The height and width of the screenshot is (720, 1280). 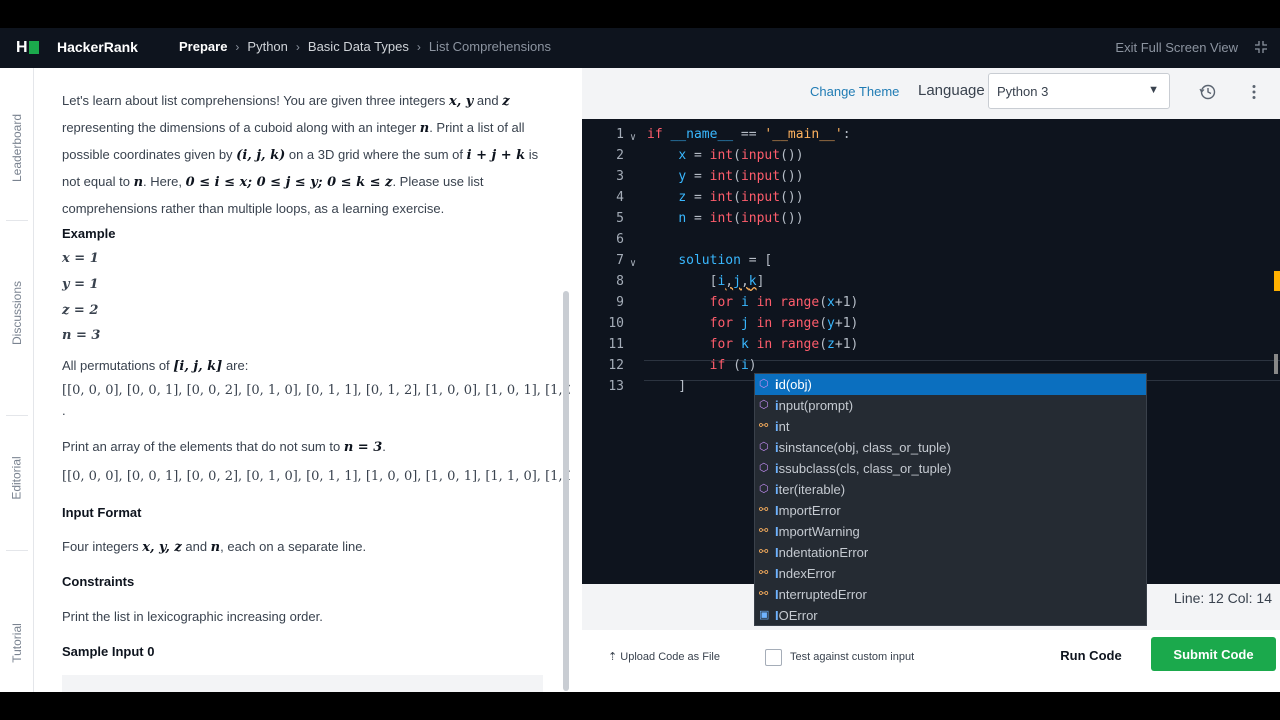 What do you see at coordinates (752, 197) in the screenshot?
I see `code-line: z = int(input())` at bounding box center [752, 197].